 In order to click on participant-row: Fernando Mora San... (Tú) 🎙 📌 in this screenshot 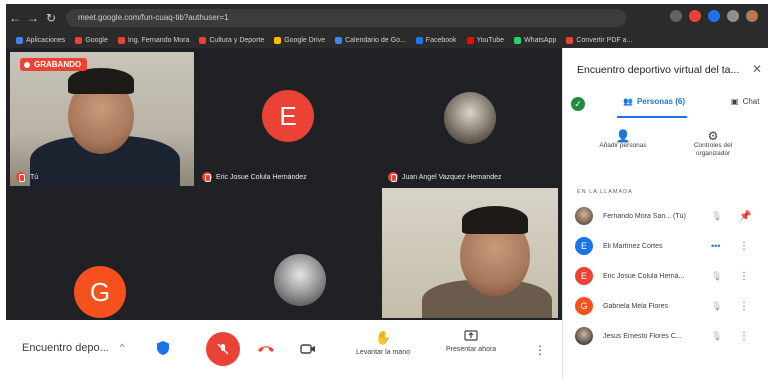, I will do `click(665, 216)`.